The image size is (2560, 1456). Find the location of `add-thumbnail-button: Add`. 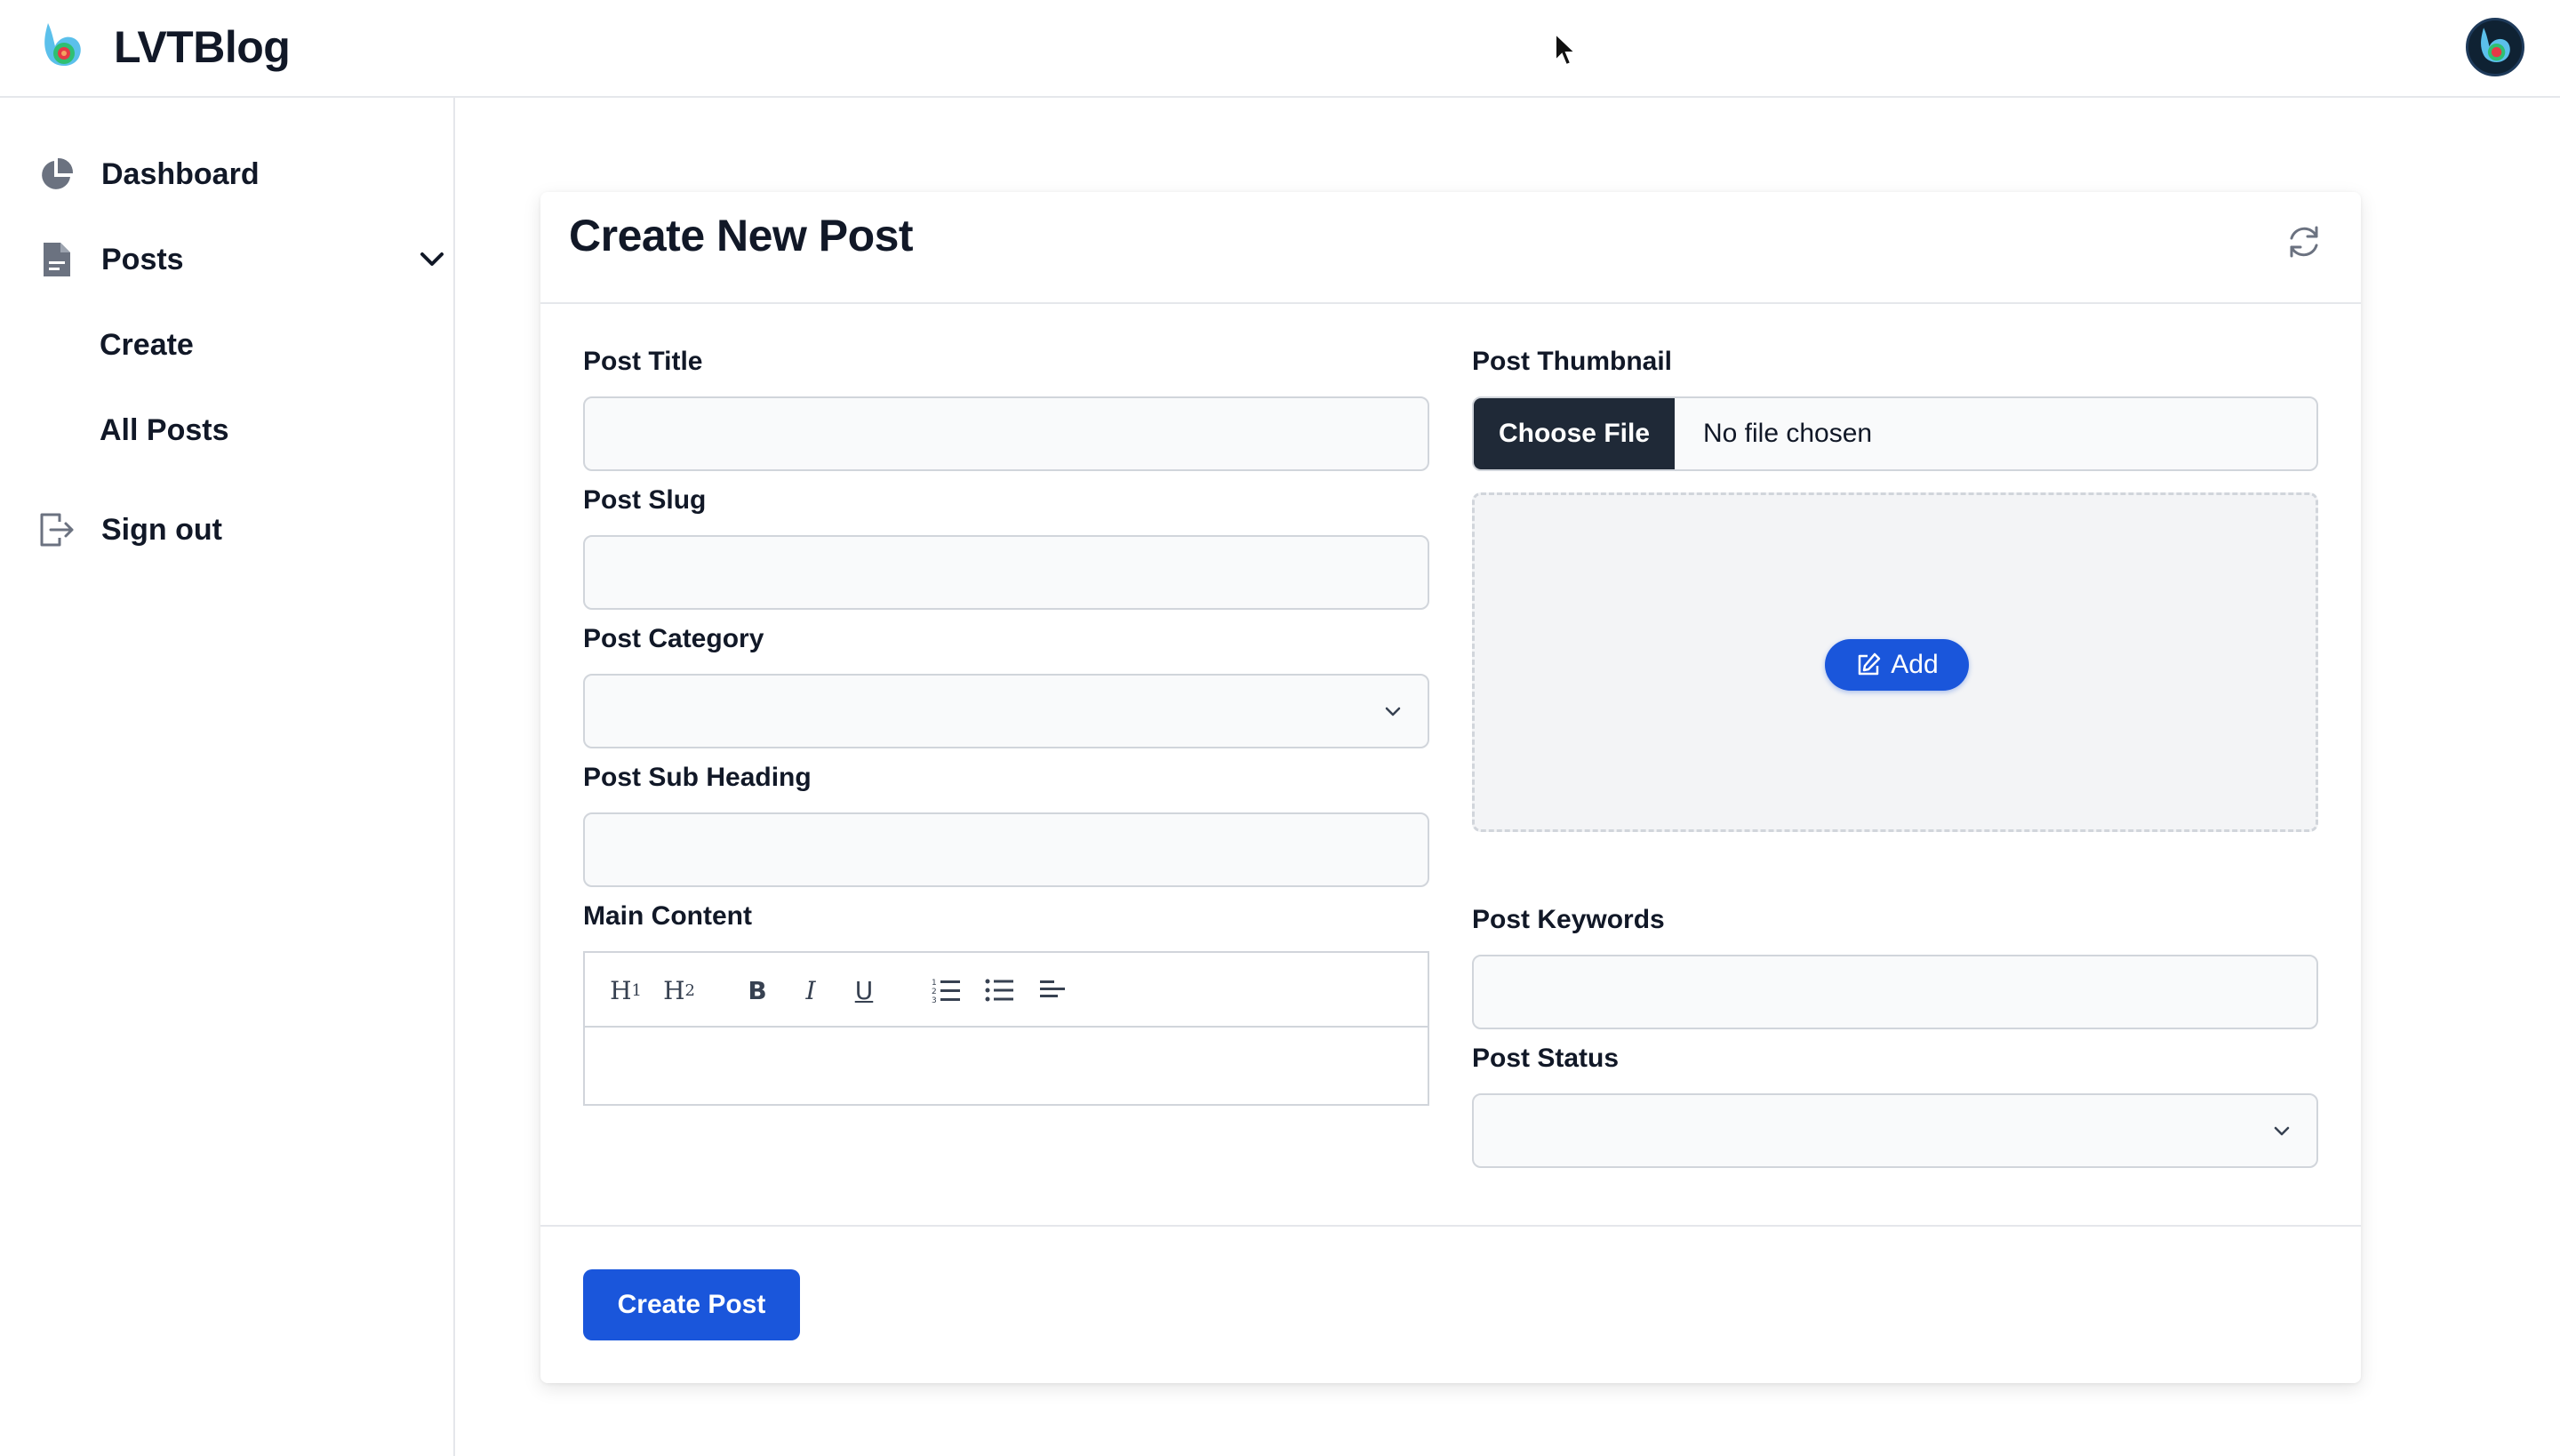

add-thumbnail-button: Add is located at coordinates (1897, 665).